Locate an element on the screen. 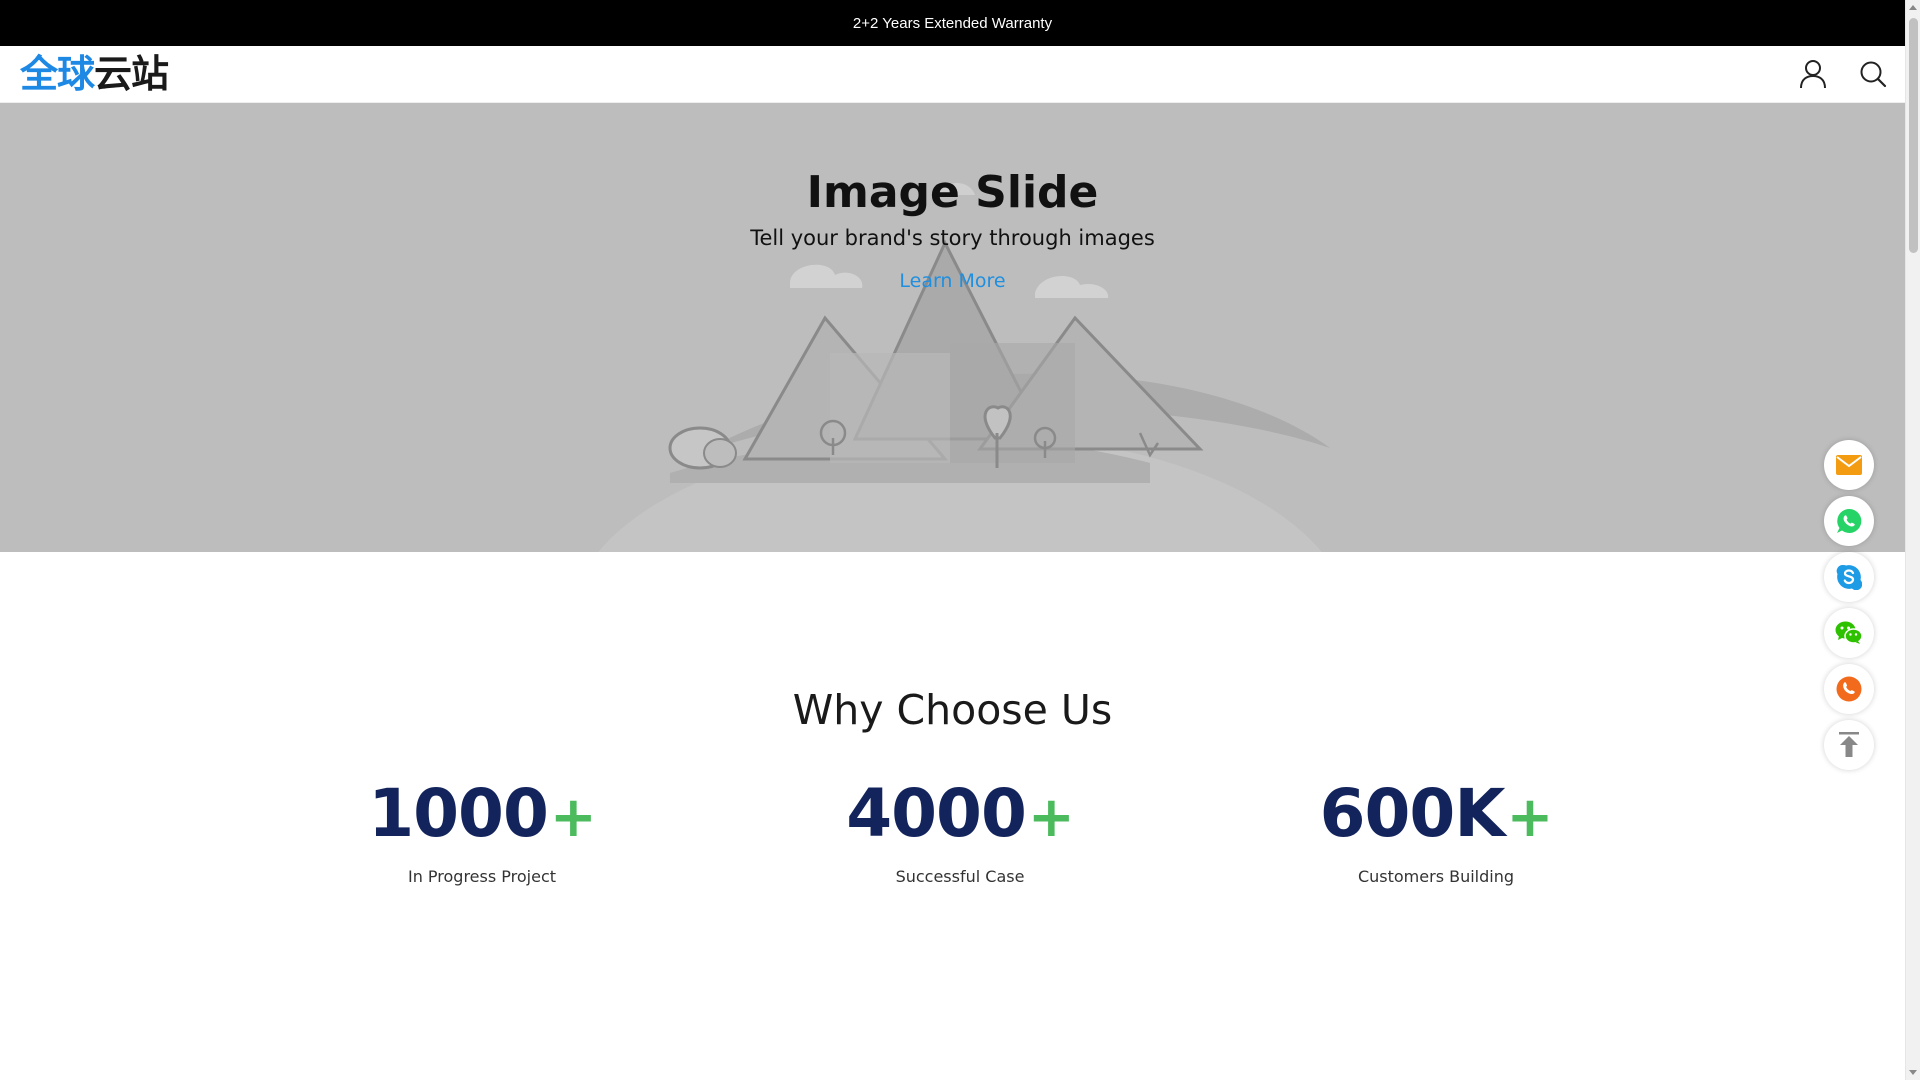  section-title: Why Choose Us is located at coordinates (952, 710).